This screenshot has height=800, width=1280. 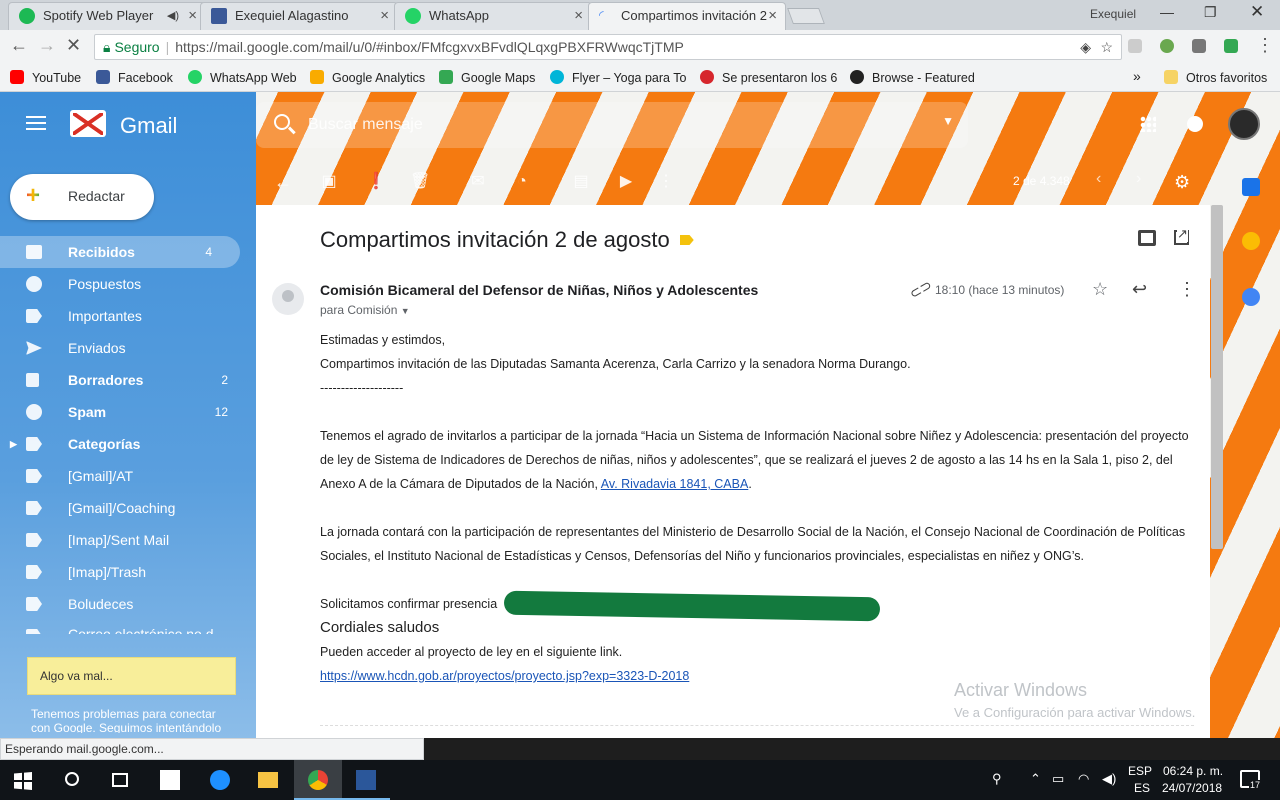 What do you see at coordinates (493, 16) in the screenshot?
I see `tab-whatsapp: WhatsApp ×` at bounding box center [493, 16].